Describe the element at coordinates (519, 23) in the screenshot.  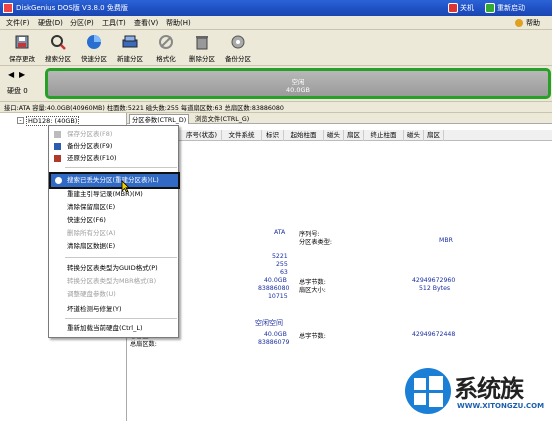
I see `help-icon` at that location.